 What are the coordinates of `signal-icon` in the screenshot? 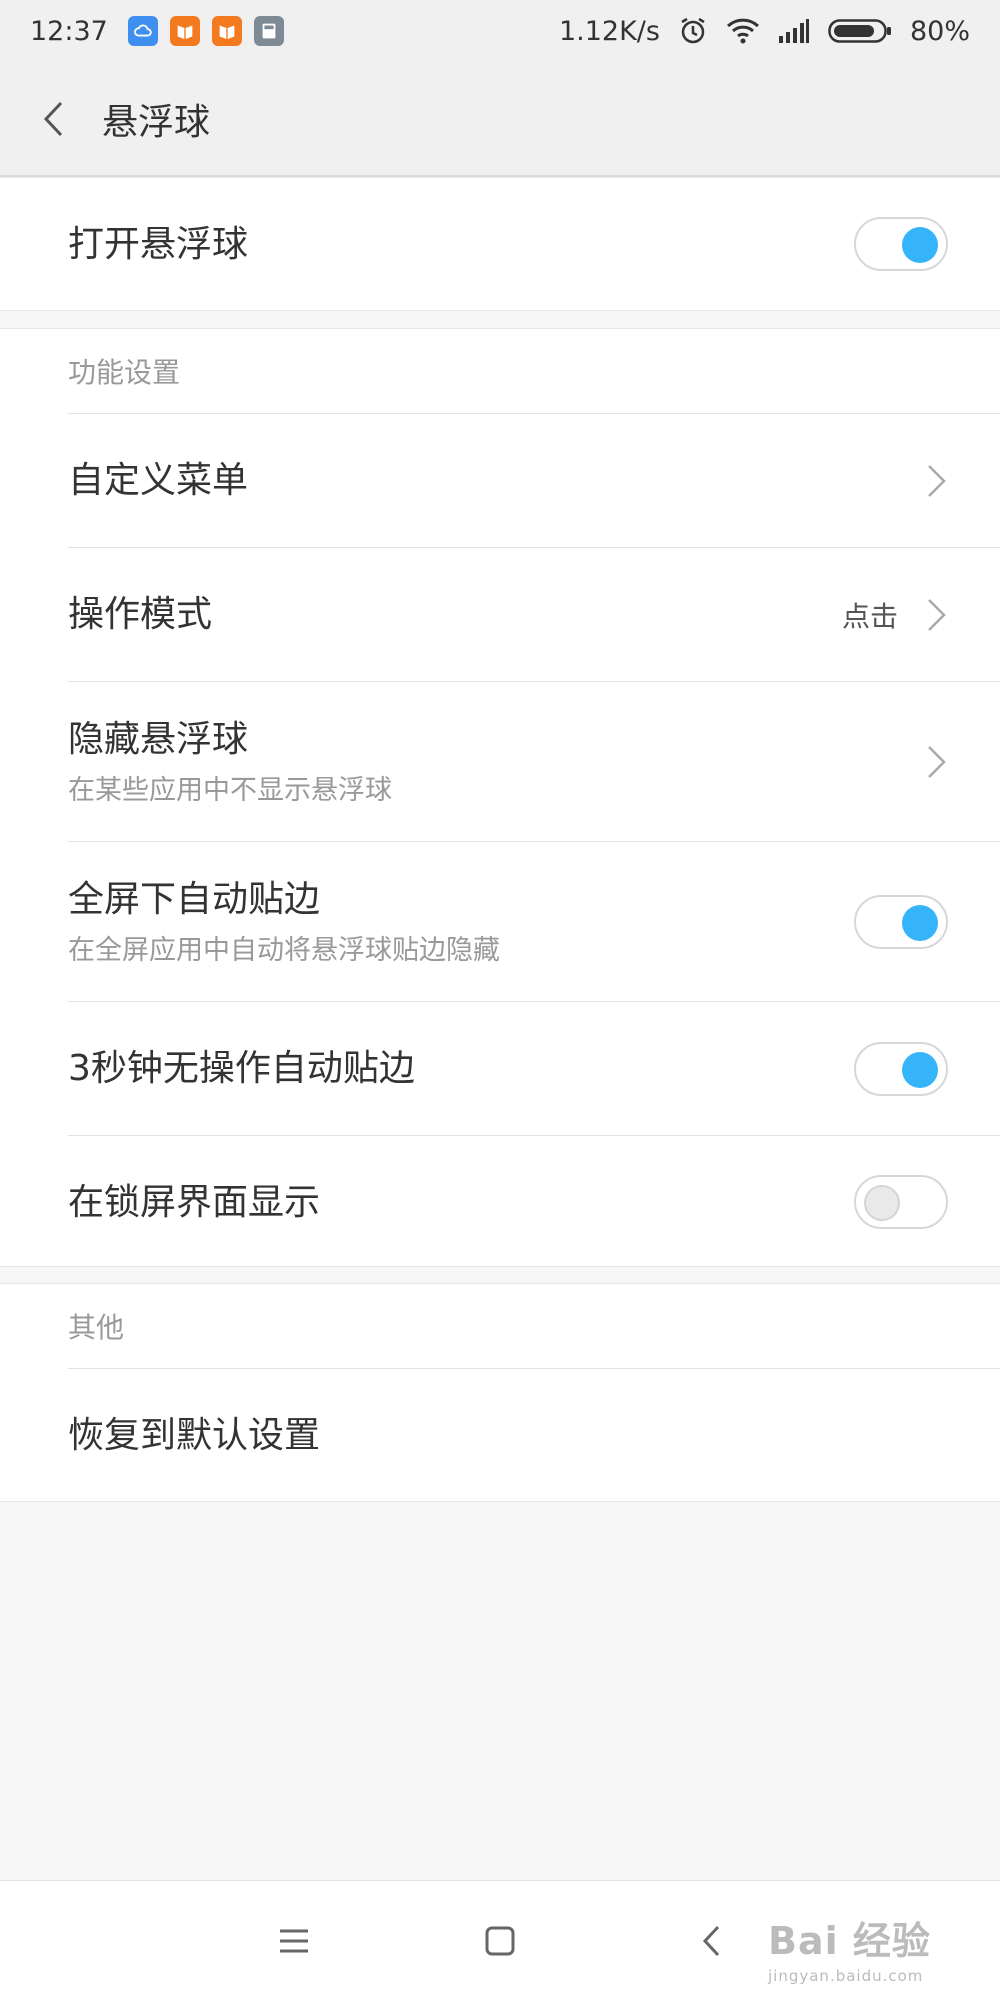 It's located at (794, 31).